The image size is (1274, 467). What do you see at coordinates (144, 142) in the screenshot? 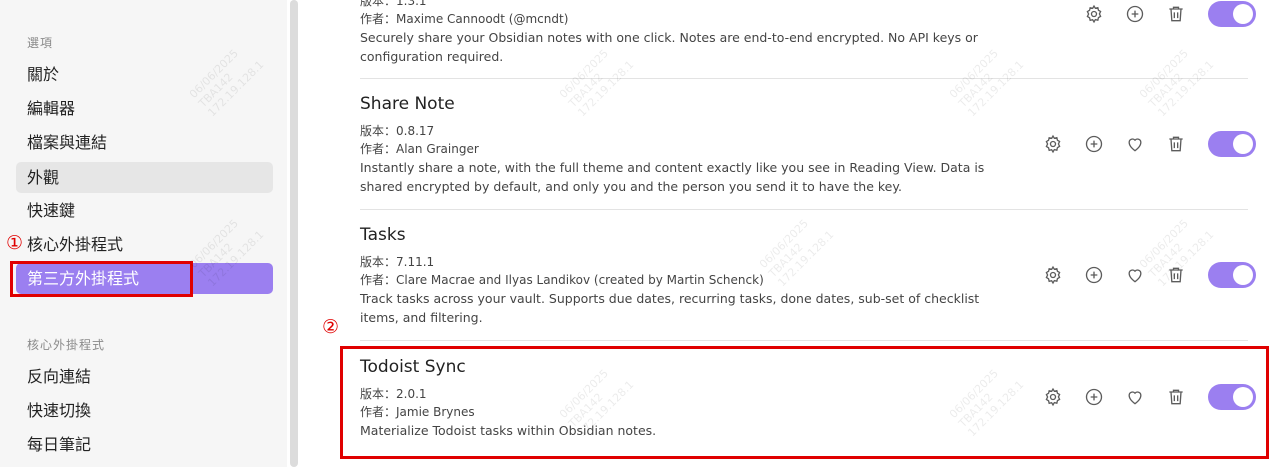
I see `sidebar-item-files-links: 檔案與連結` at bounding box center [144, 142].